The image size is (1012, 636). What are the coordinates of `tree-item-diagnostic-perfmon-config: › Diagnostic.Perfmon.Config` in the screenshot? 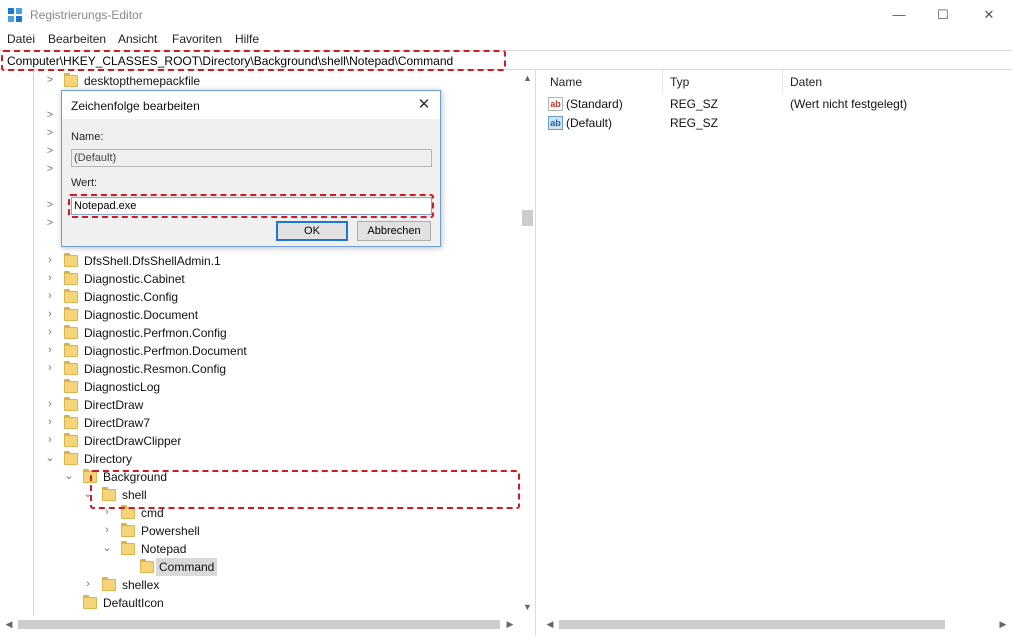 It's located at (259, 333).